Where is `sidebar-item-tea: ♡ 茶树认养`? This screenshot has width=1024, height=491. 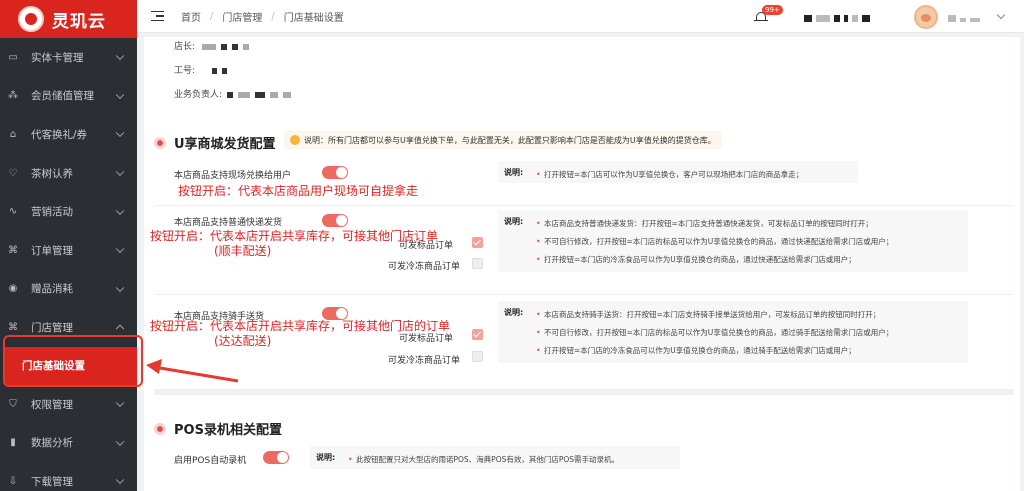
sidebar-item-tea: ♡ 茶树认养 is located at coordinates (68, 173).